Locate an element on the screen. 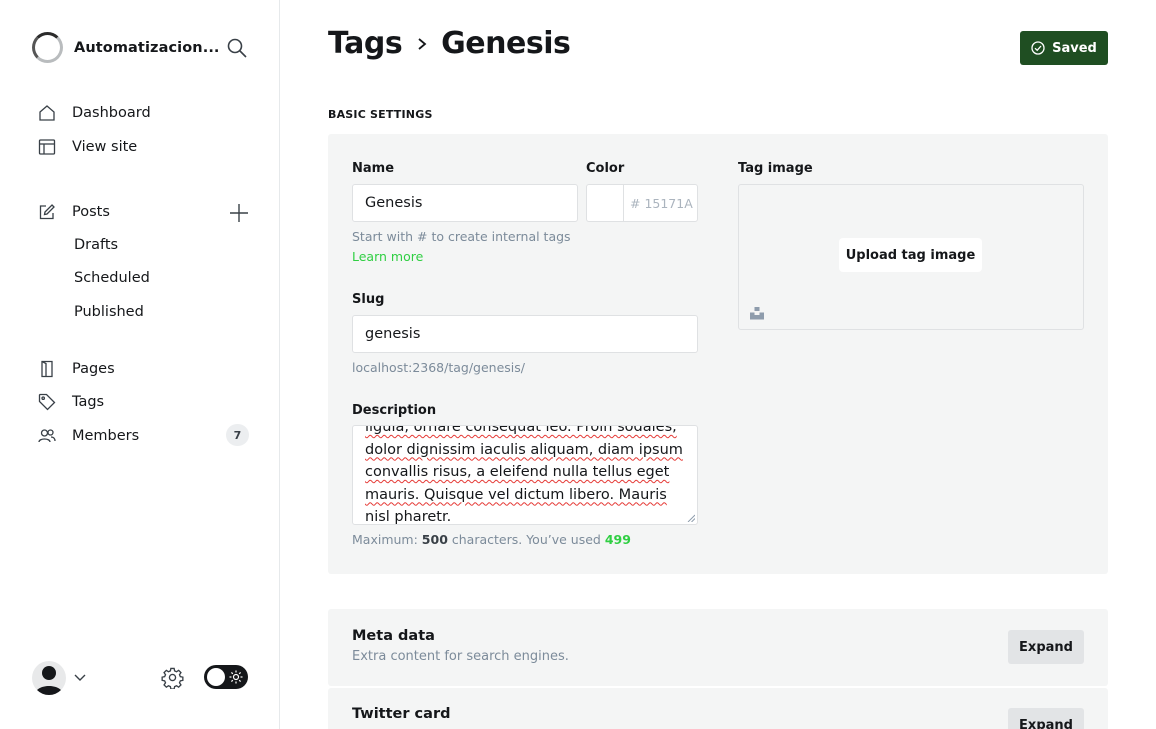  page-title: Genesis is located at coordinates (506, 43).